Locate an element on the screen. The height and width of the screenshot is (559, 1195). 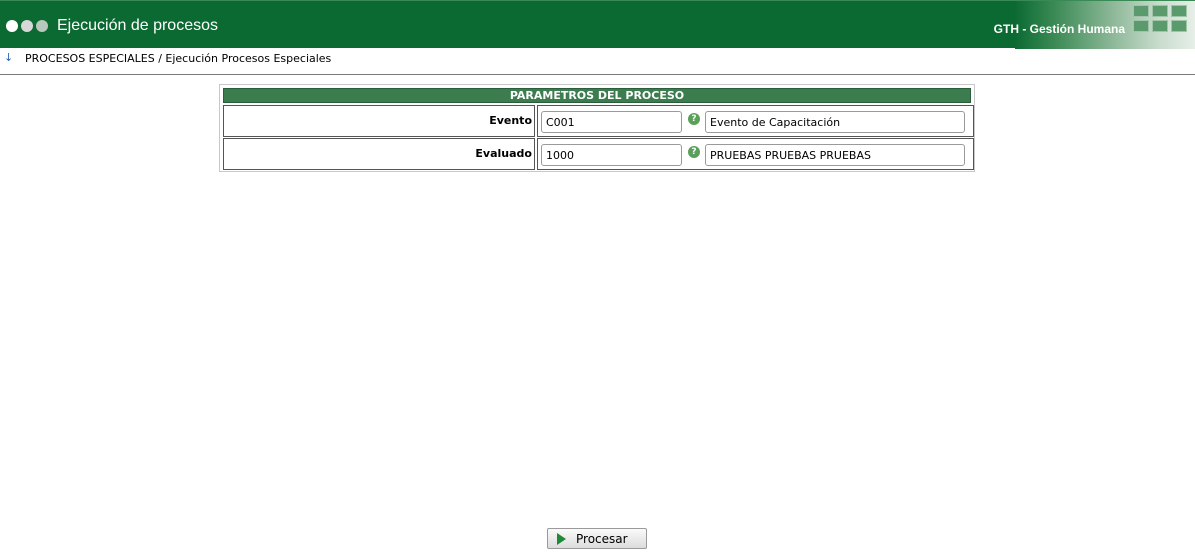
brand-label: GTH - Gestión Humana is located at coordinates (1059, 29).